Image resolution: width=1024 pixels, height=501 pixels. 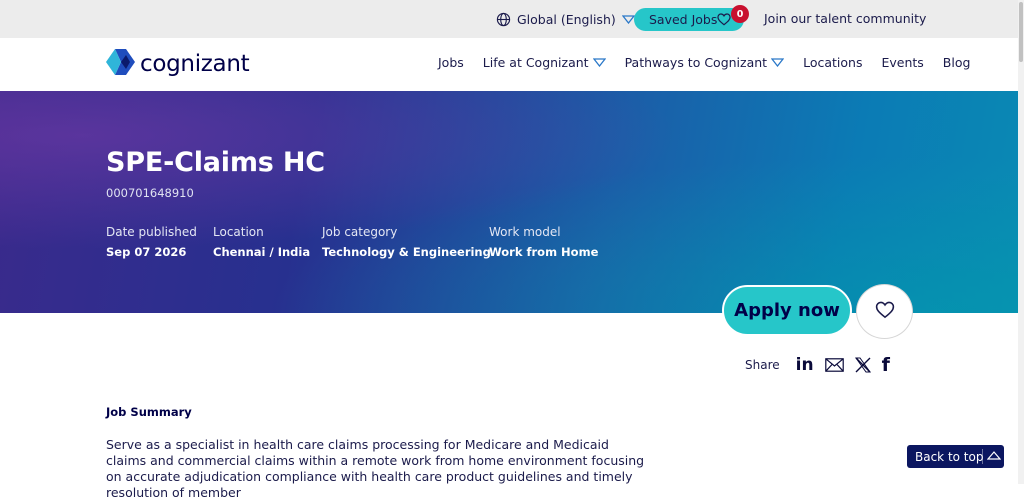 I want to click on cognizant-logo: cognizant, so click(x=178, y=64).